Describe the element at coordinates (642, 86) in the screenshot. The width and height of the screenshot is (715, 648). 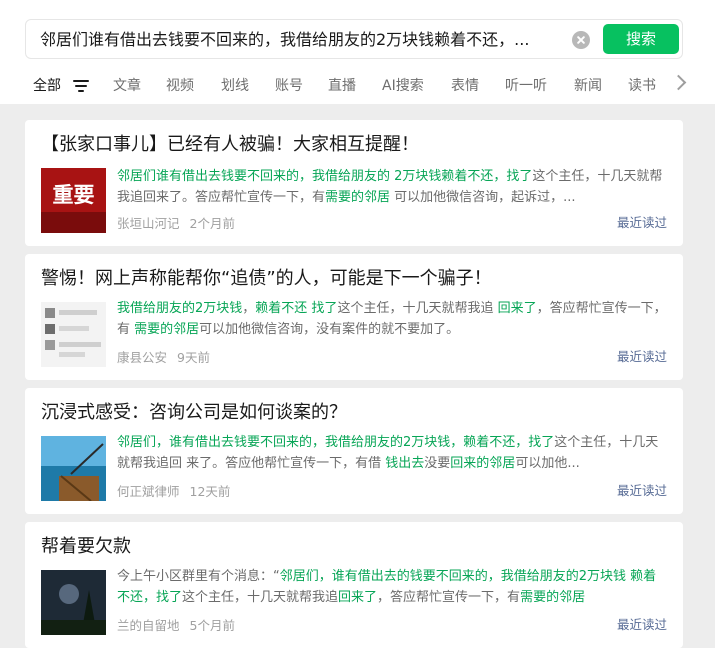
I see `tab-reading: 读书` at that location.